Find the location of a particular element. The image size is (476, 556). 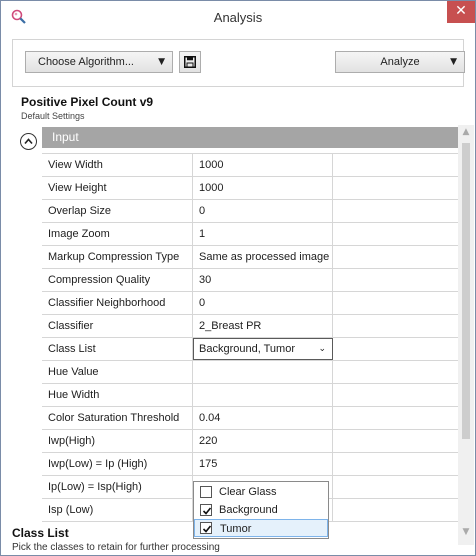

scroll-thumb is located at coordinates (466, 291).